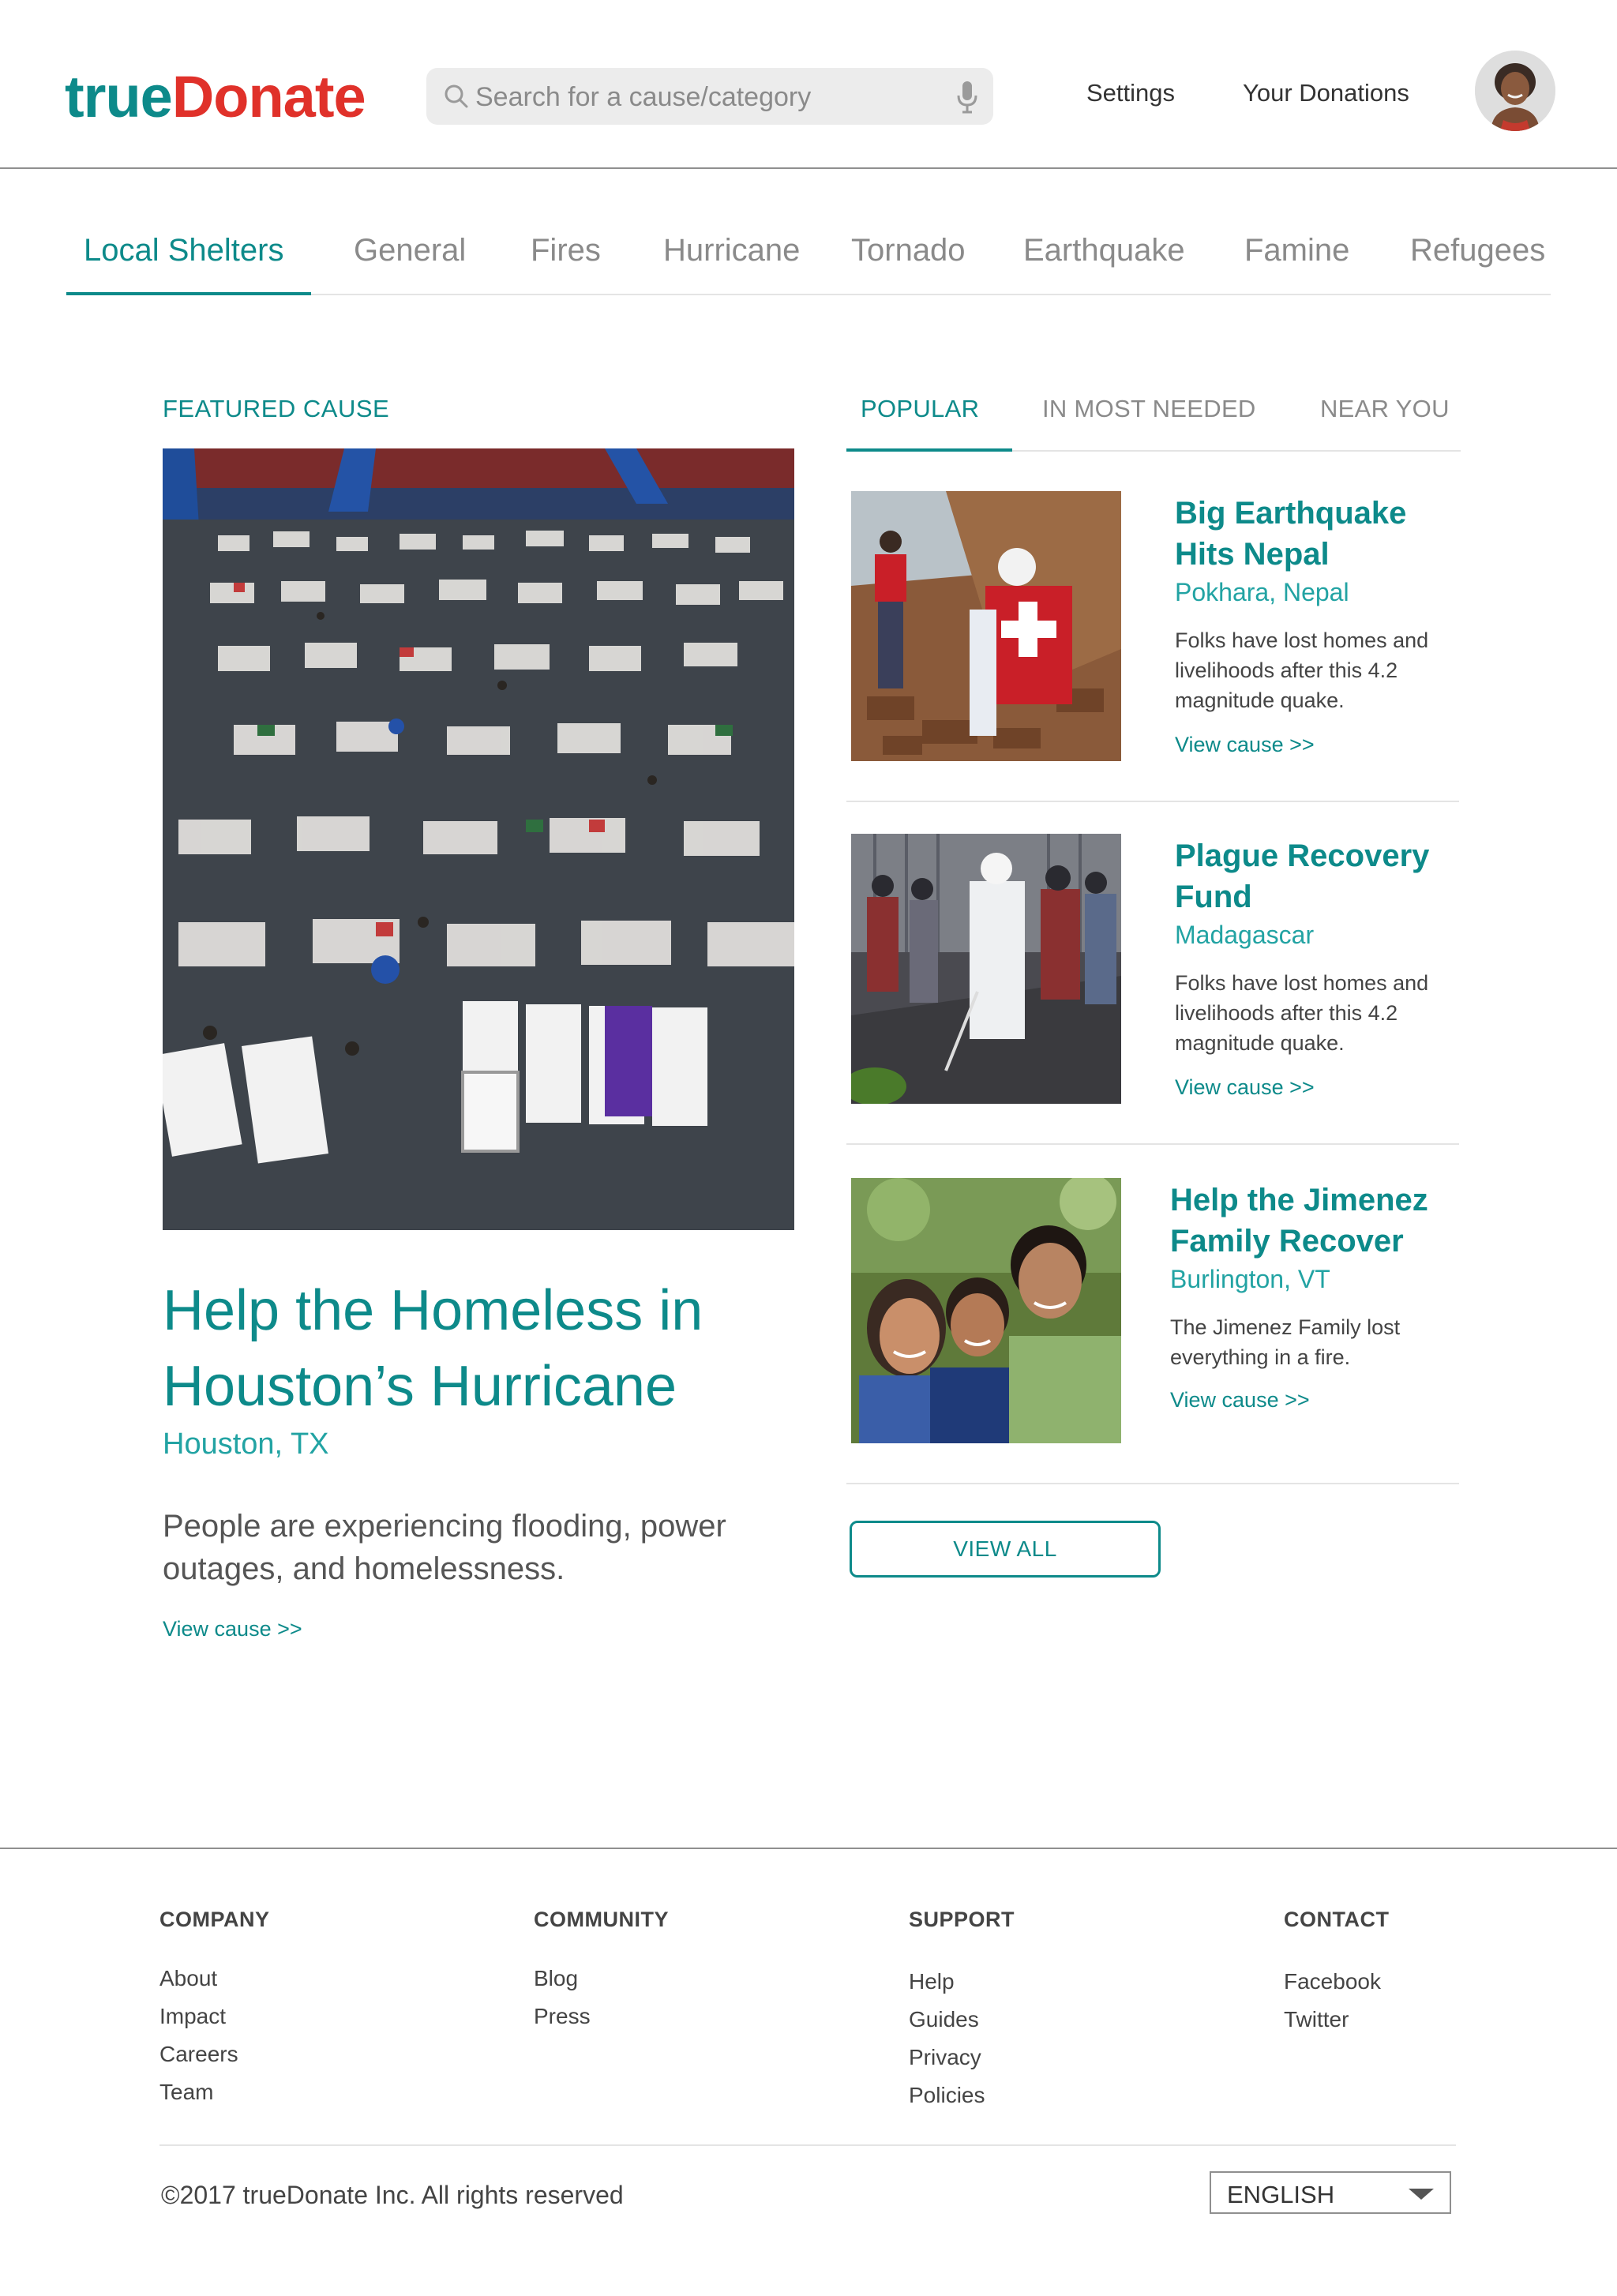  I want to click on active-side-tab-indicator, so click(929, 450).